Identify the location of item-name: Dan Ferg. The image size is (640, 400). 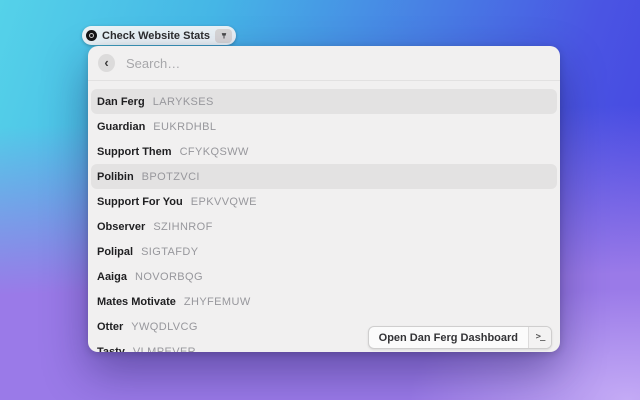
(121, 101).